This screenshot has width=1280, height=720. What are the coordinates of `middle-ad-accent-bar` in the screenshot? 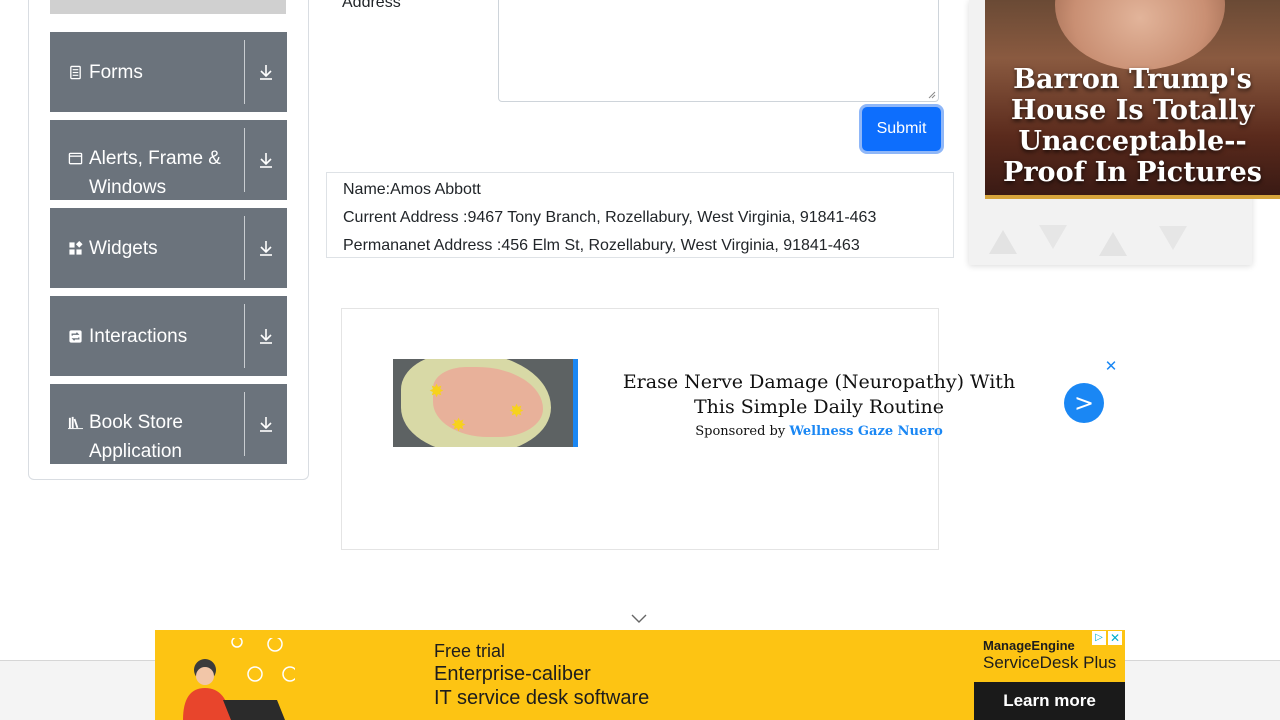 It's located at (575, 403).